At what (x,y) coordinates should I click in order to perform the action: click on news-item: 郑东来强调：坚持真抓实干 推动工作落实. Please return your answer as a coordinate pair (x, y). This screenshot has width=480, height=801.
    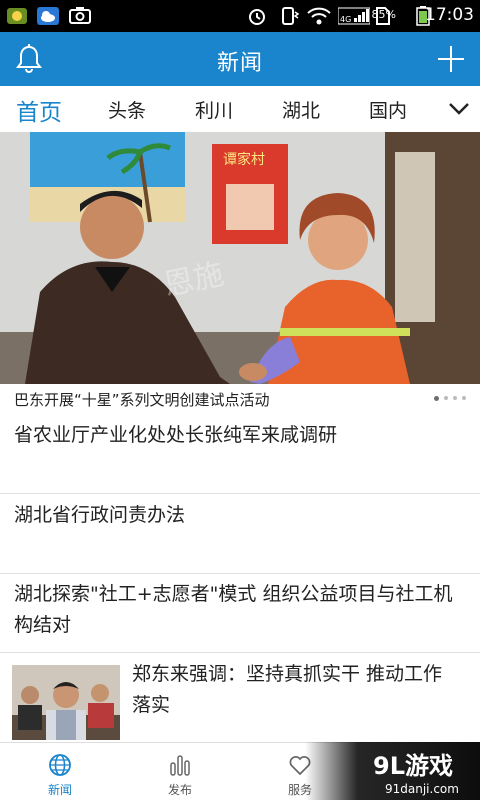
    Looking at the image, I should click on (240, 698).